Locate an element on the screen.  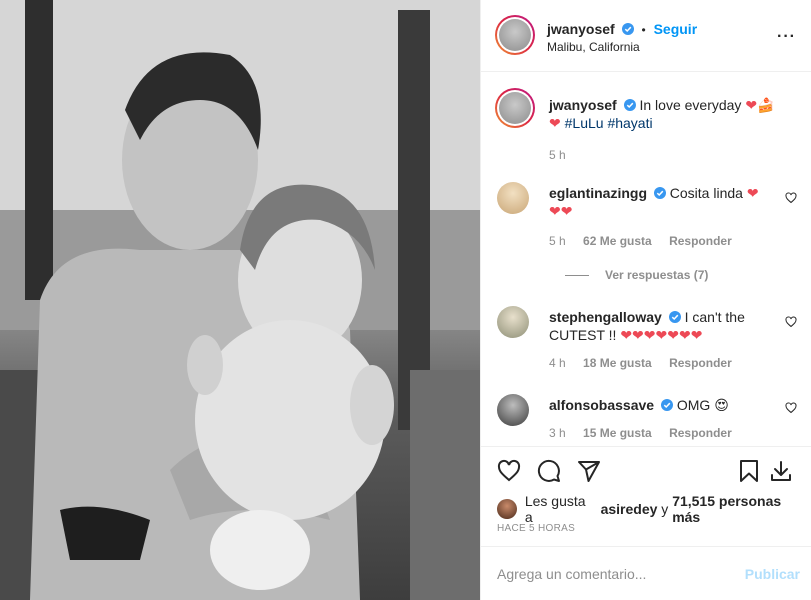
heart-eyes-emoji: 😍 is located at coordinates (721, 405).